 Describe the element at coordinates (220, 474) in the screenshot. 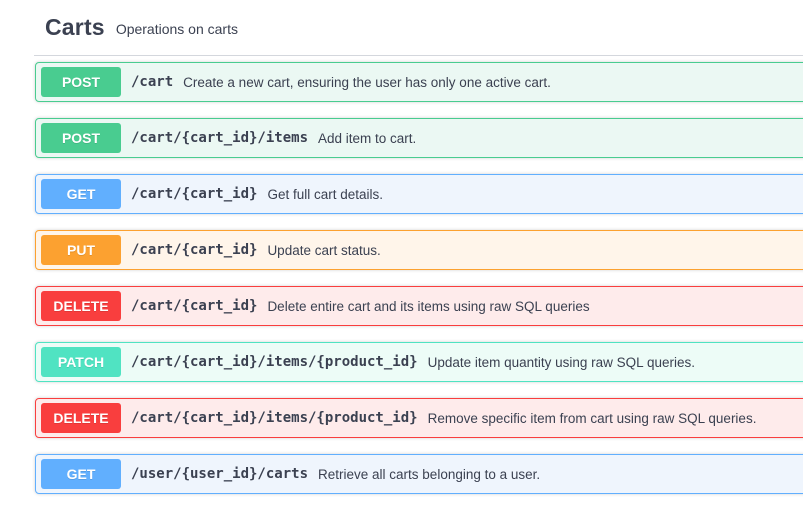

I see `operation-path: /user/{user_id}/carts` at that location.